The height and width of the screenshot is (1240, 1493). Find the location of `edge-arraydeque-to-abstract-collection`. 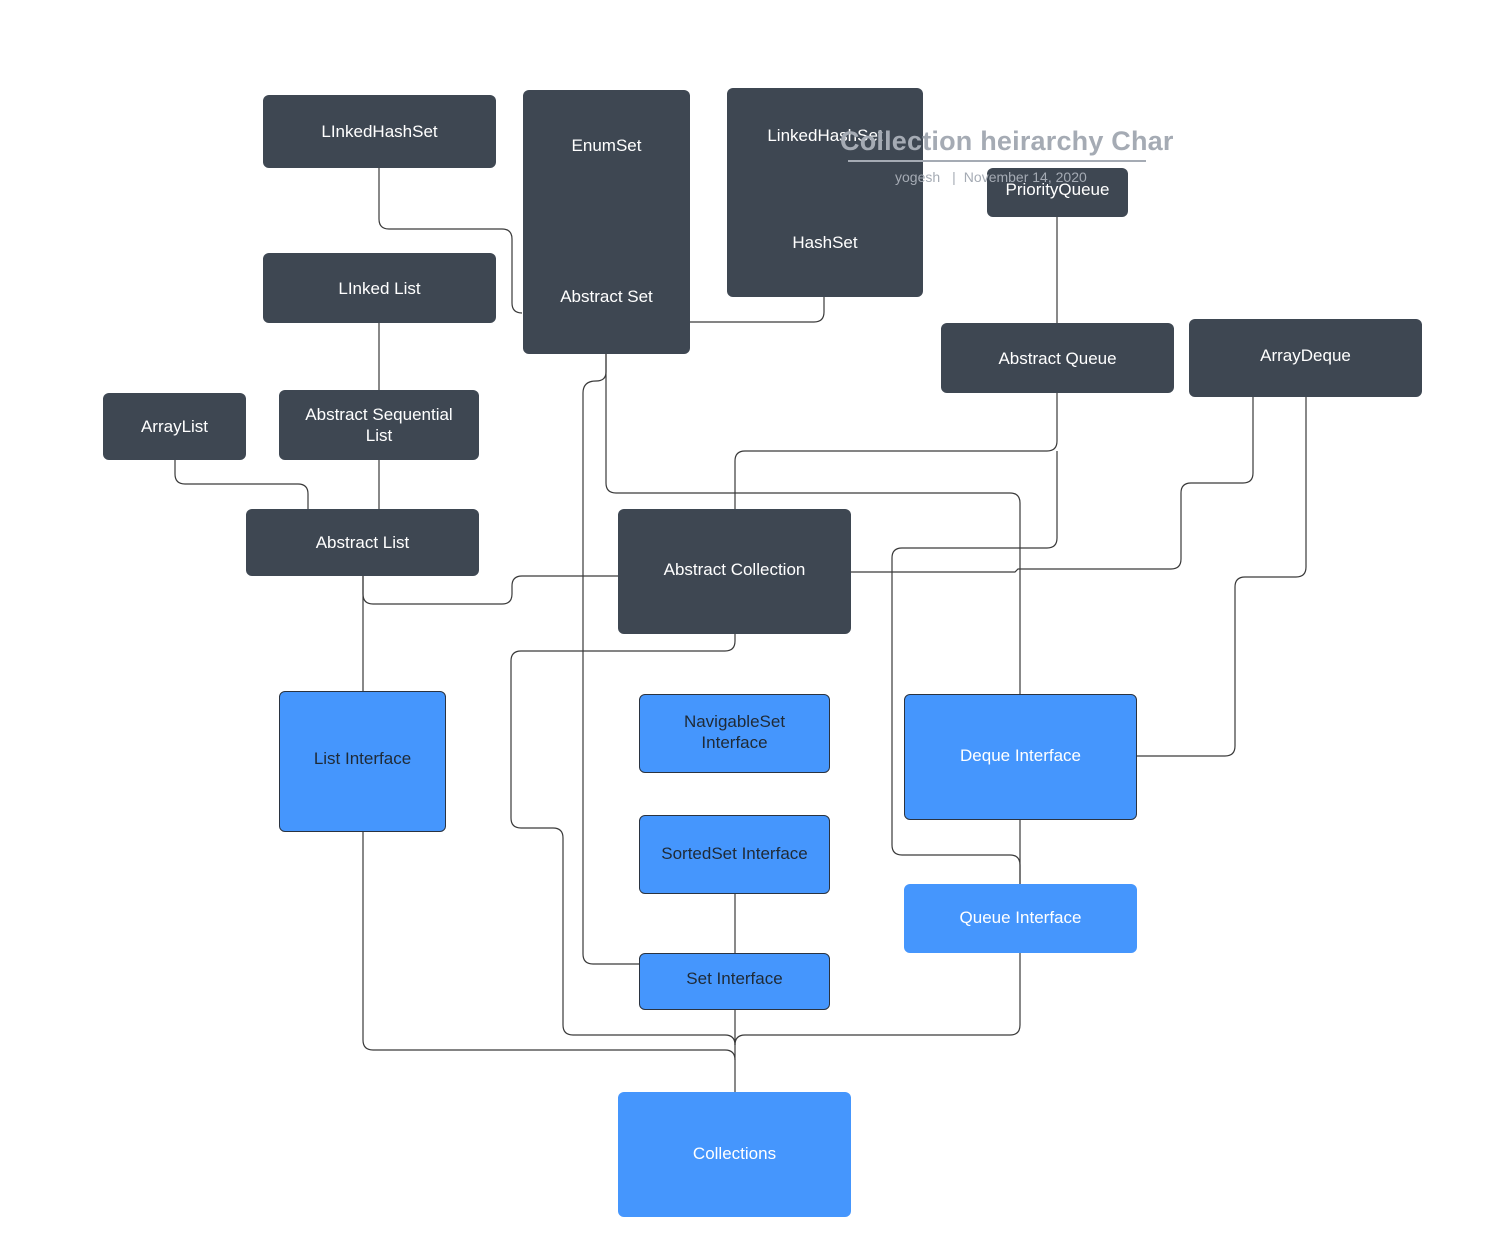

edge-arraydeque-to-abstract-collection is located at coordinates (1052, 485).